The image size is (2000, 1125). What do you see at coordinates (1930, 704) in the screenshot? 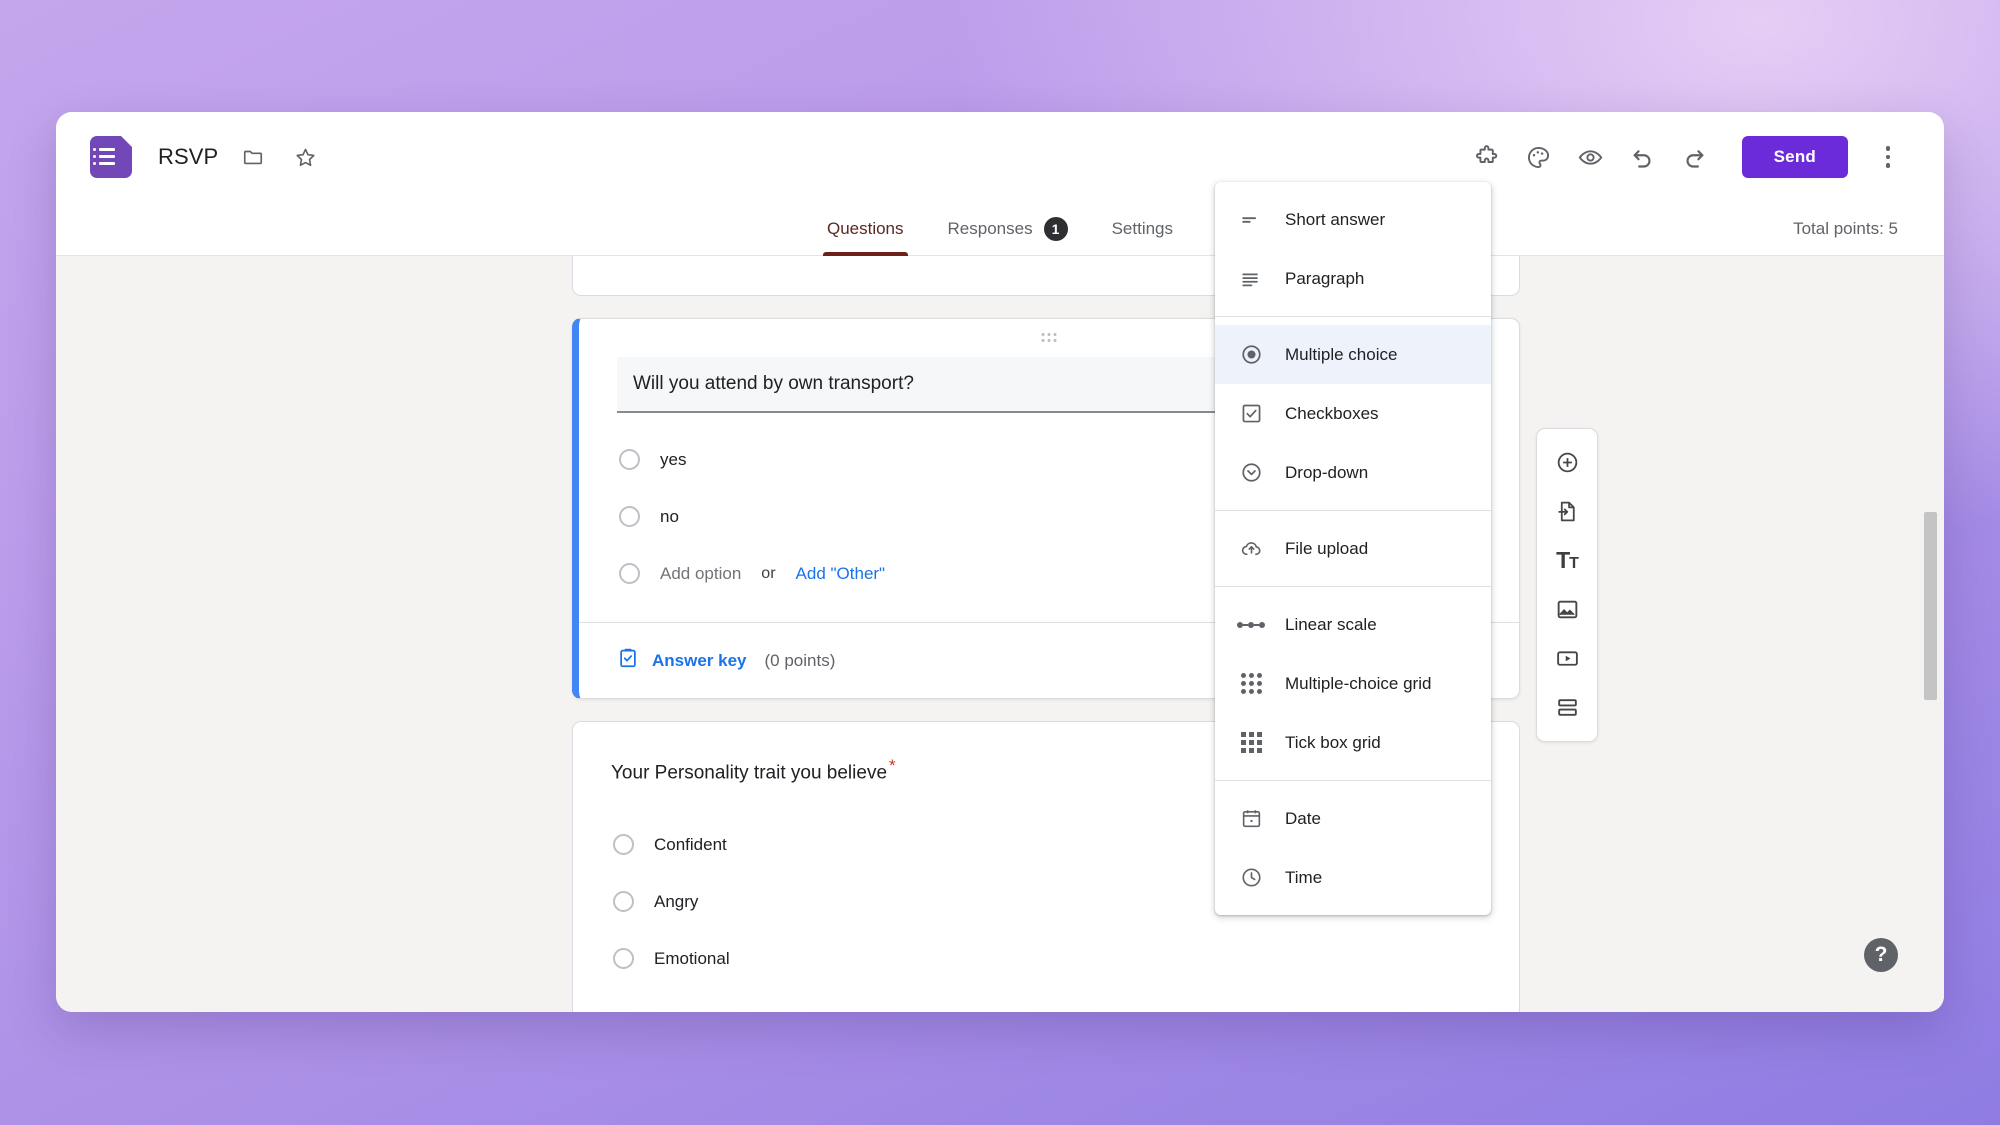
I see `vertical-scrollbar-track` at bounding box center [1930, 704].